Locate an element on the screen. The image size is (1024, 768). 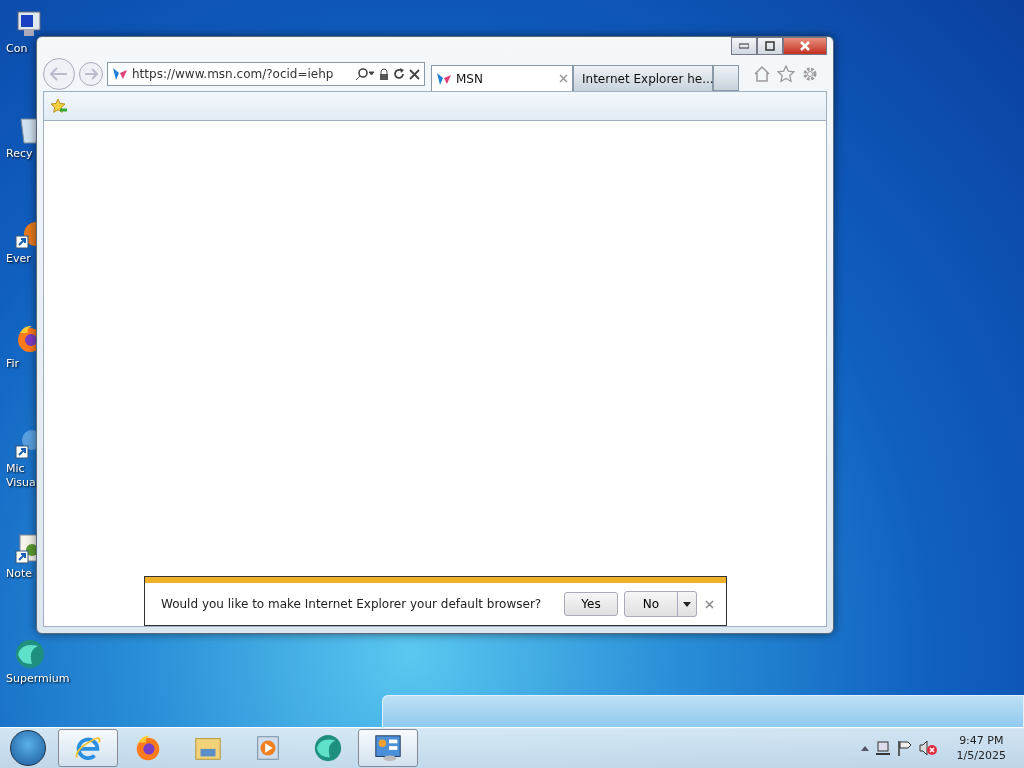
star-icon is located at coordinates (786, 74).